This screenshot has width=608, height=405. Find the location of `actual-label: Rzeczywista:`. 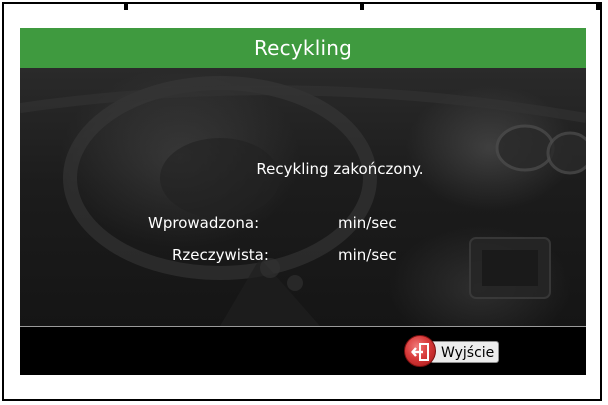

actual-label: Rzeczywista: is located at coordinates (220, 255).